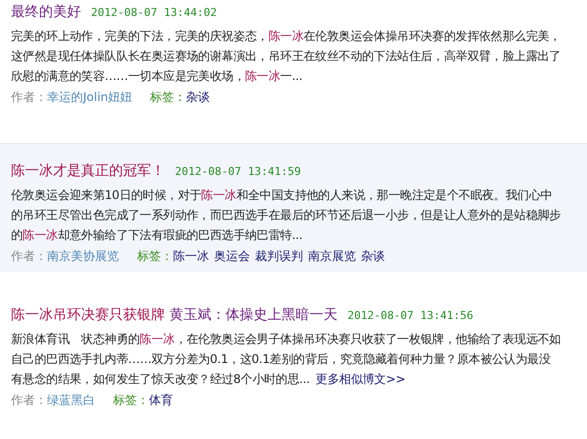 Image resolution: width=587 pixels, height=439 pixels. Describe the element at coordinates (160, 400) in the screenshot. I see `tag-link: 体育` at that location.